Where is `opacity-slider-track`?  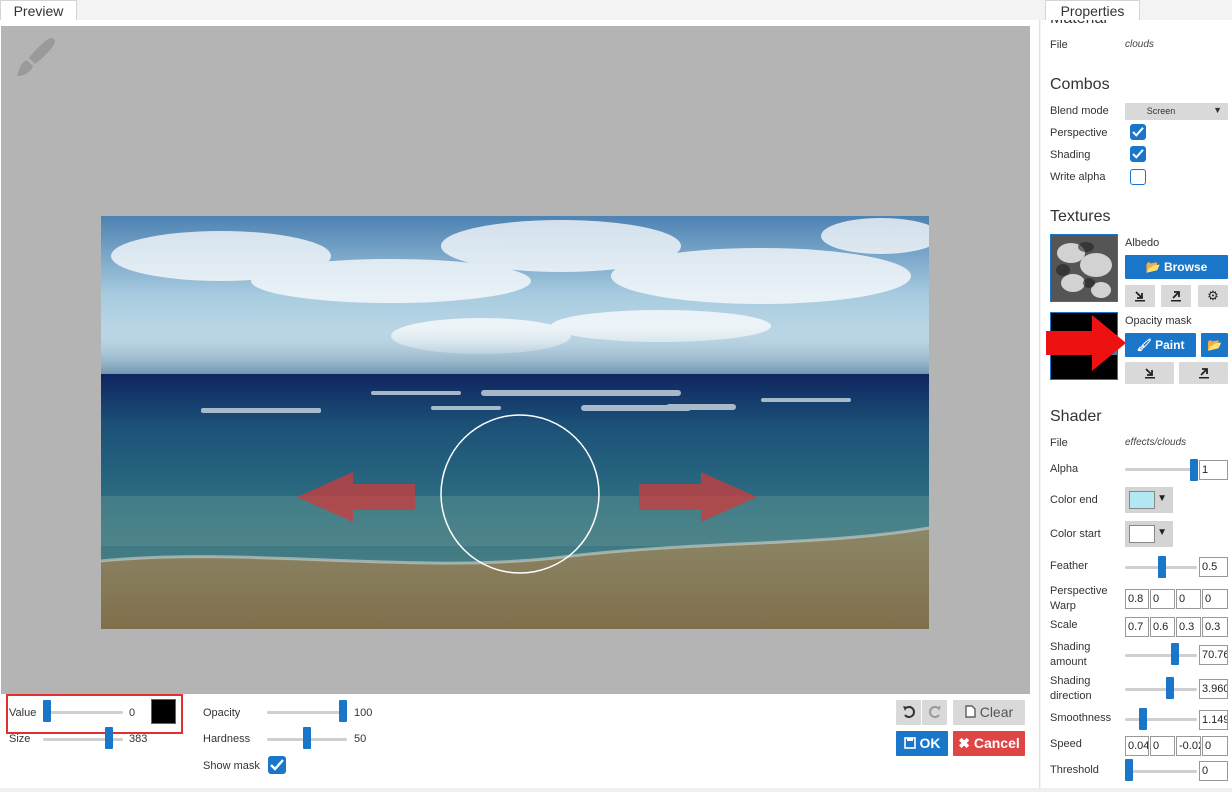
opacity-slider-track is located at coordinates (307, 712).